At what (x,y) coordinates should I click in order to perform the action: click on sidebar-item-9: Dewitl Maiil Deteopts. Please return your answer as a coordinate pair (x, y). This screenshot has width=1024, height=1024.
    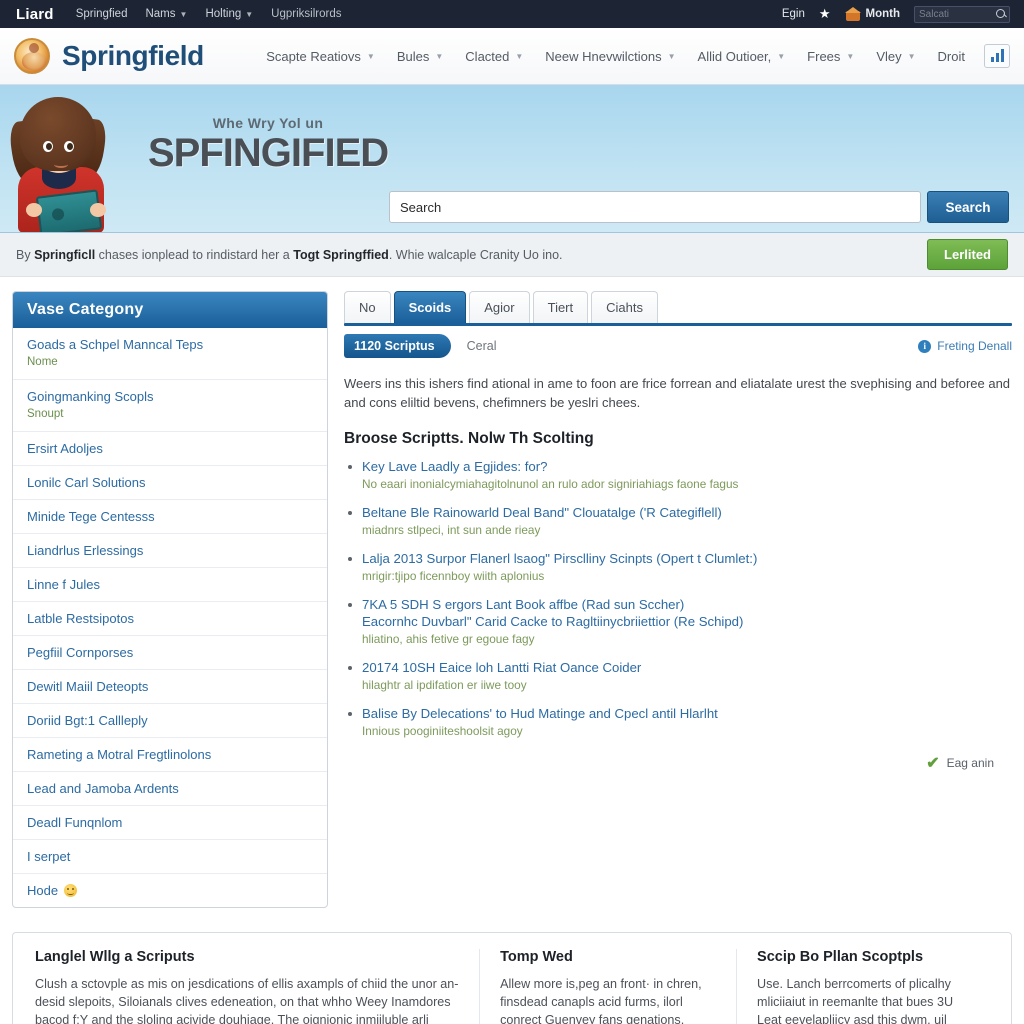
    Looking at the image, I should click on (170, 687).